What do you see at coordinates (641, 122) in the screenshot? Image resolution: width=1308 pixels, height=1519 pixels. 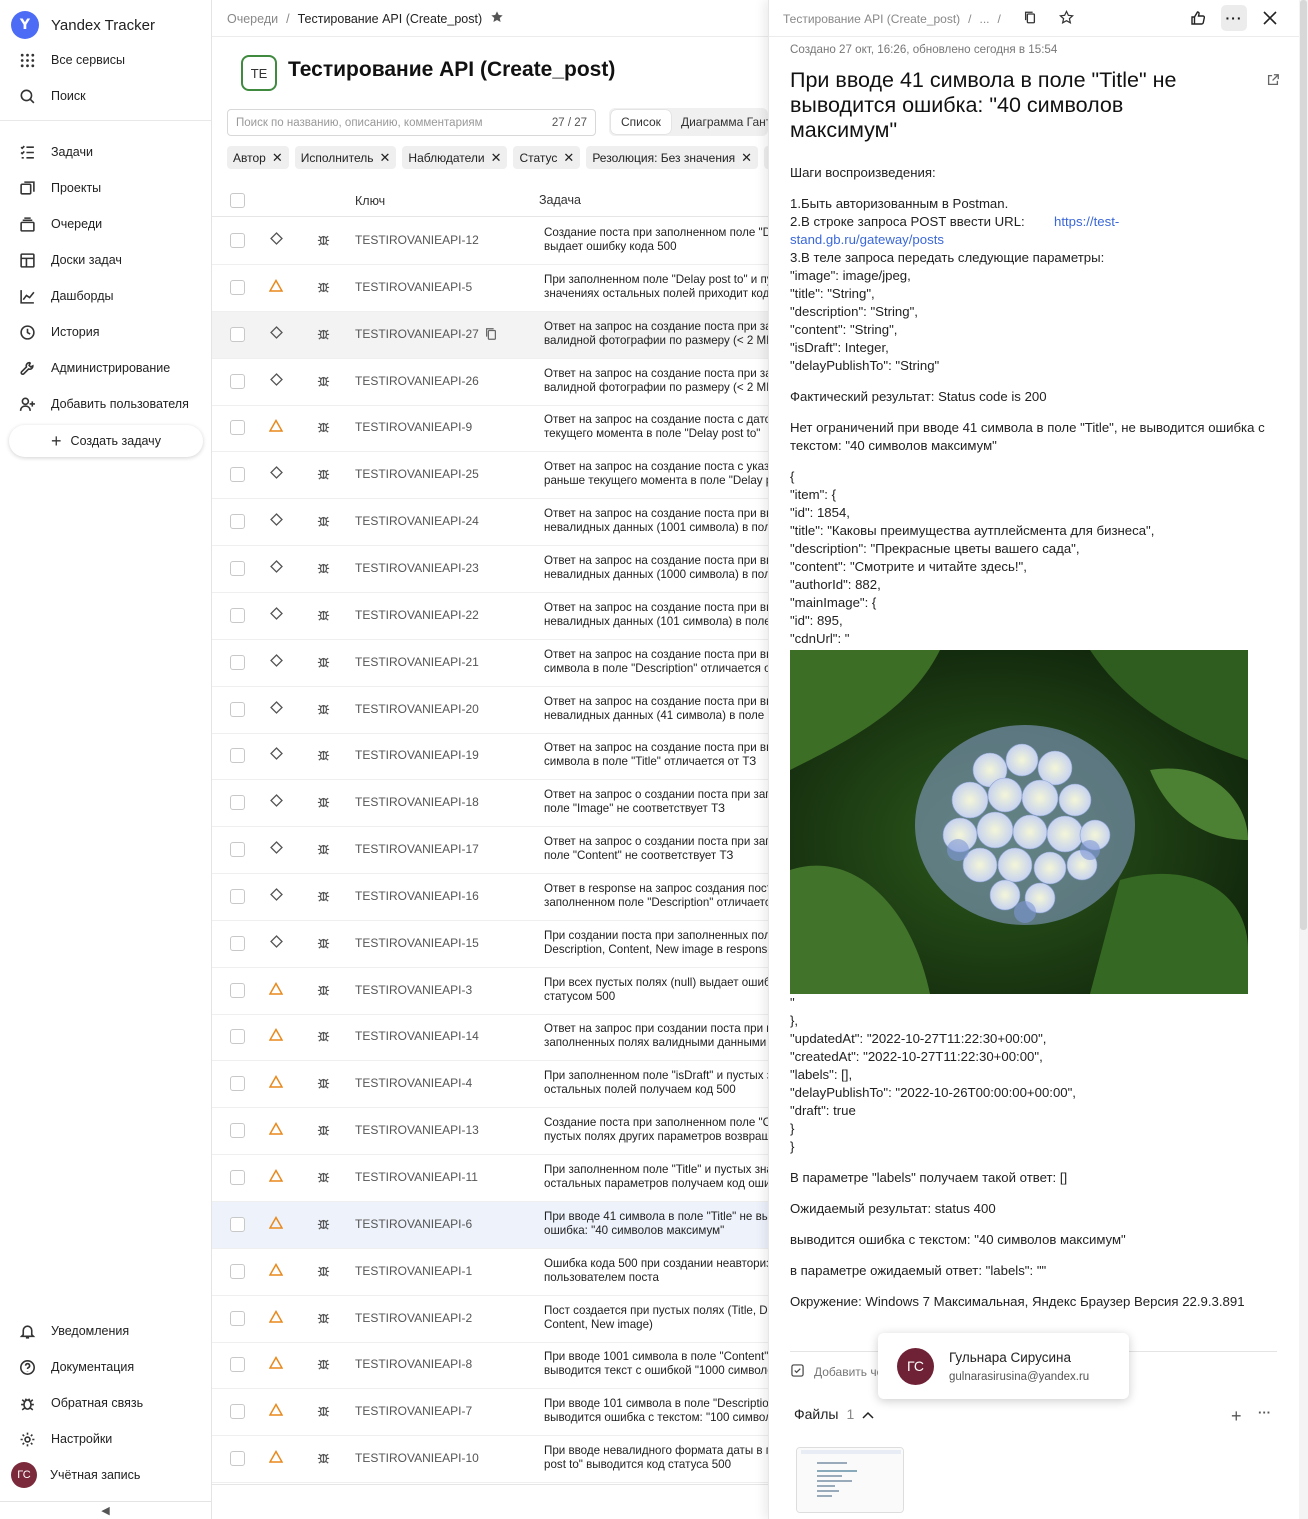 I see `tab-list: Список` at bounding box center [641, 122].